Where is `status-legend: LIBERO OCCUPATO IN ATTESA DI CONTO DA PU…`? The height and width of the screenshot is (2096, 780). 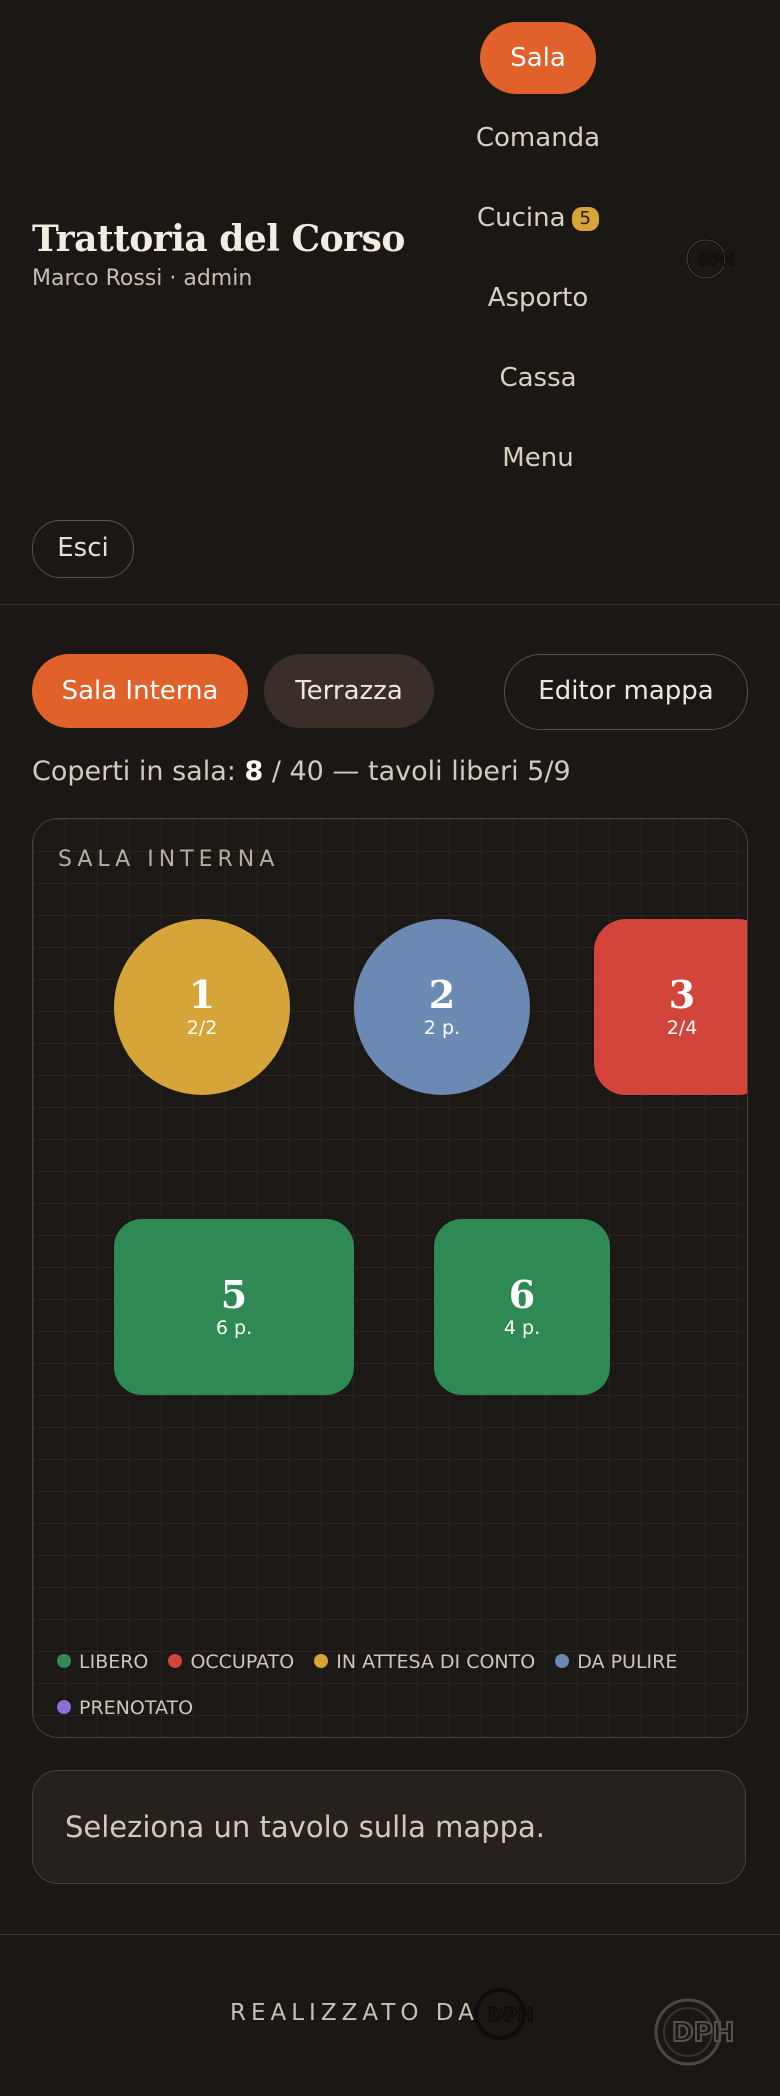
status-legend: LIBERO OCCUPATO IN ATTESA DI CONTO DA PU… is located at coordinates (392, 1685).